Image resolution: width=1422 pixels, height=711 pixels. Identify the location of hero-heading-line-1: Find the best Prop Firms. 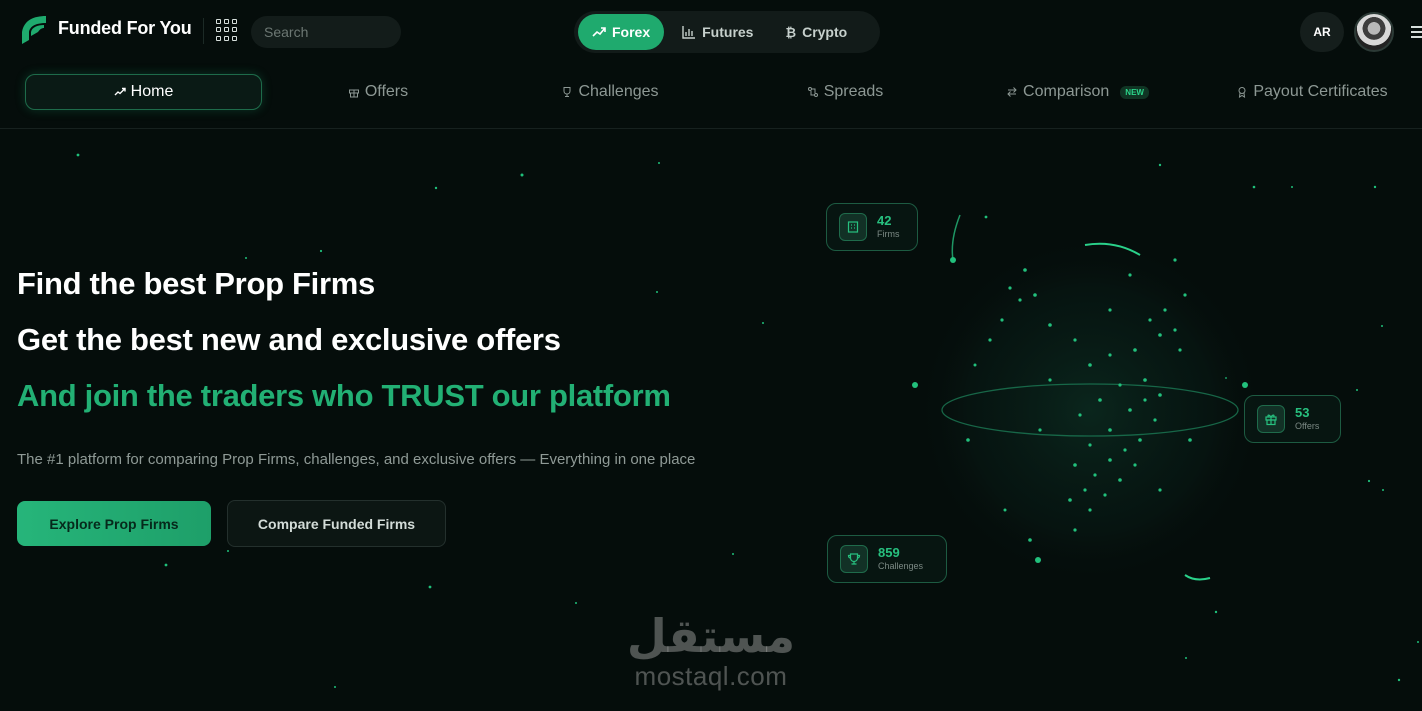
(196, 283).